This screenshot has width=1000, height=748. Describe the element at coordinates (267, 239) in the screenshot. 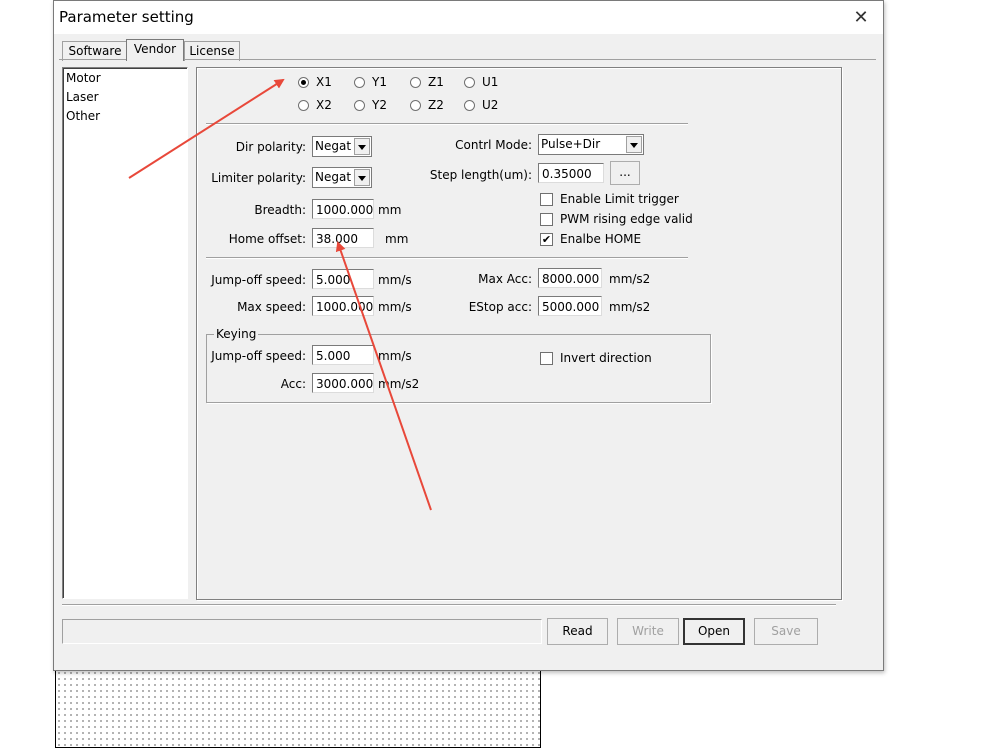

I see `home-offset-label: Home offset:` at that location.